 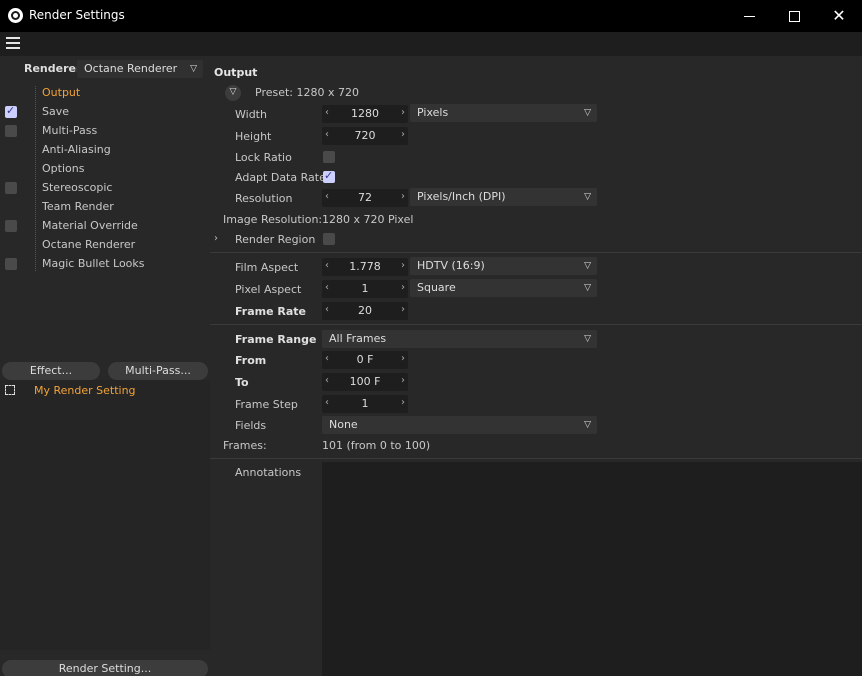 What do you see at coordinates (329, 157) in the screenshot?
I see `lock-ratio-checkbox` at bounding box center [329, 157].